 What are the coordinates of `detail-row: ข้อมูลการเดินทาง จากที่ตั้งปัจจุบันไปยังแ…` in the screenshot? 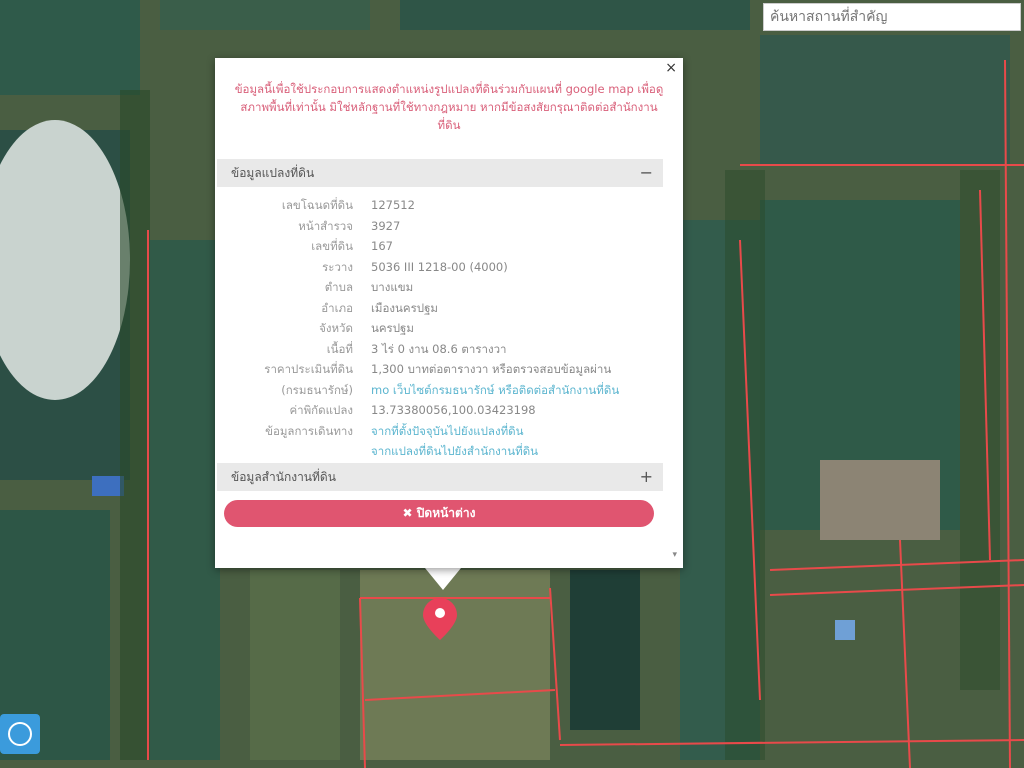 It's located at (449, 431).